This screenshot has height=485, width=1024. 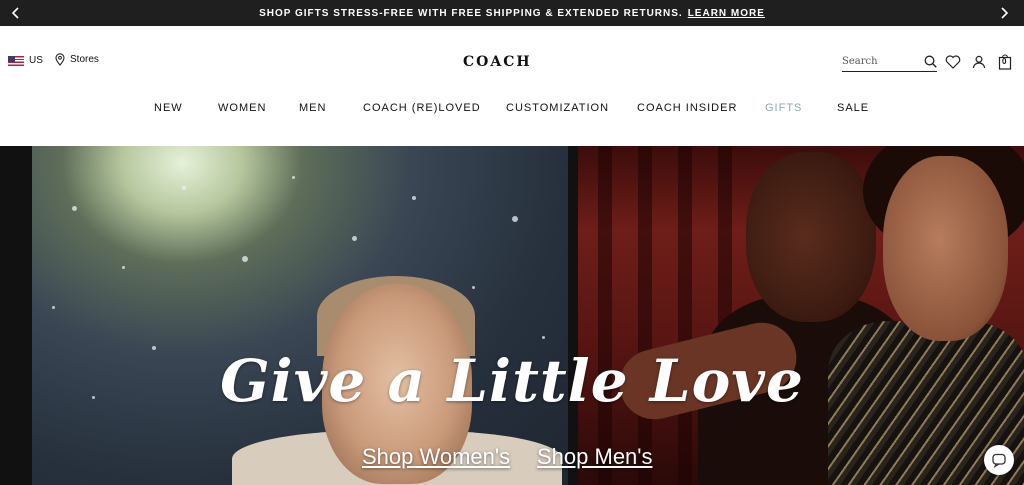 I want to click on nav-item-women: WOMEN, so click(x=242, y=108).